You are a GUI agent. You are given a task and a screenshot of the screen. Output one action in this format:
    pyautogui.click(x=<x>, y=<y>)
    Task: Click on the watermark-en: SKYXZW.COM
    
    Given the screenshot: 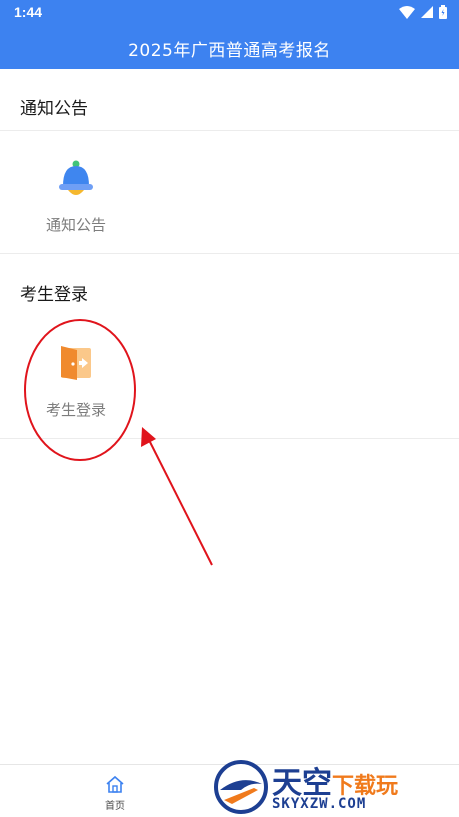 What is the action you would take?
    pyautogui.click(x=319, y=804)
    